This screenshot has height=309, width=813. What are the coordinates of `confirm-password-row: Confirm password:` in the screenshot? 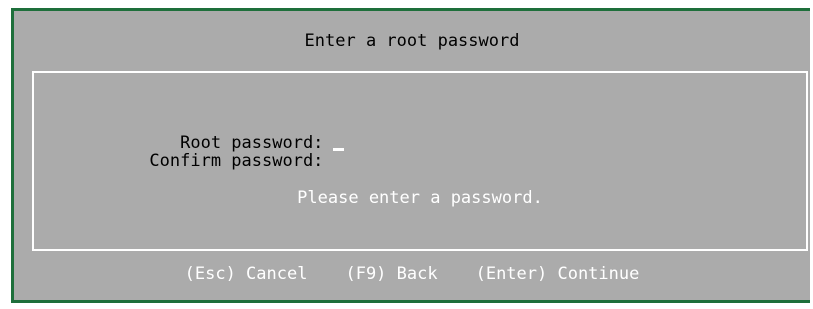 It's located at (292, 151).